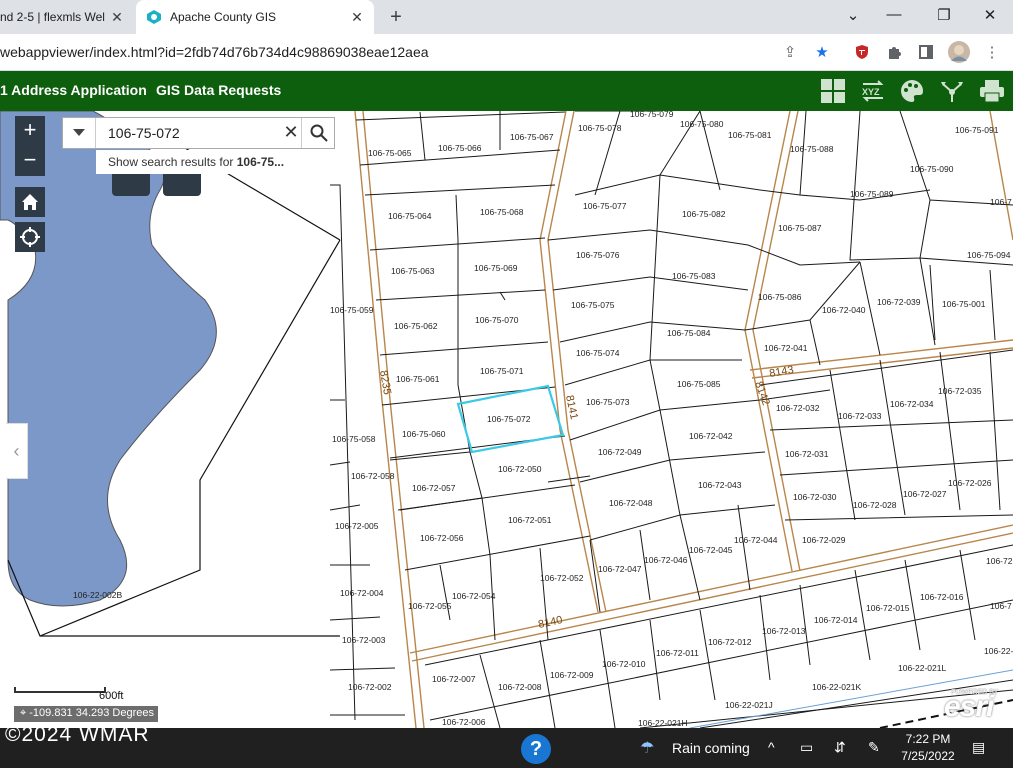  I want to click on zoom-control: + −, so click(30, 146).